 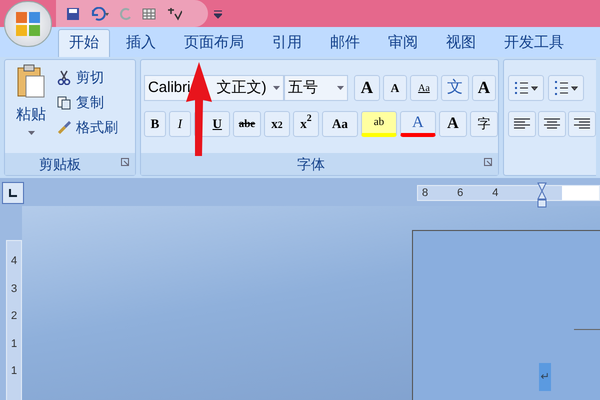 What do you see at coordinates (340, 124) in the screenshot?
I see `change-case-button: Aa` at bounding box center [340, 124].